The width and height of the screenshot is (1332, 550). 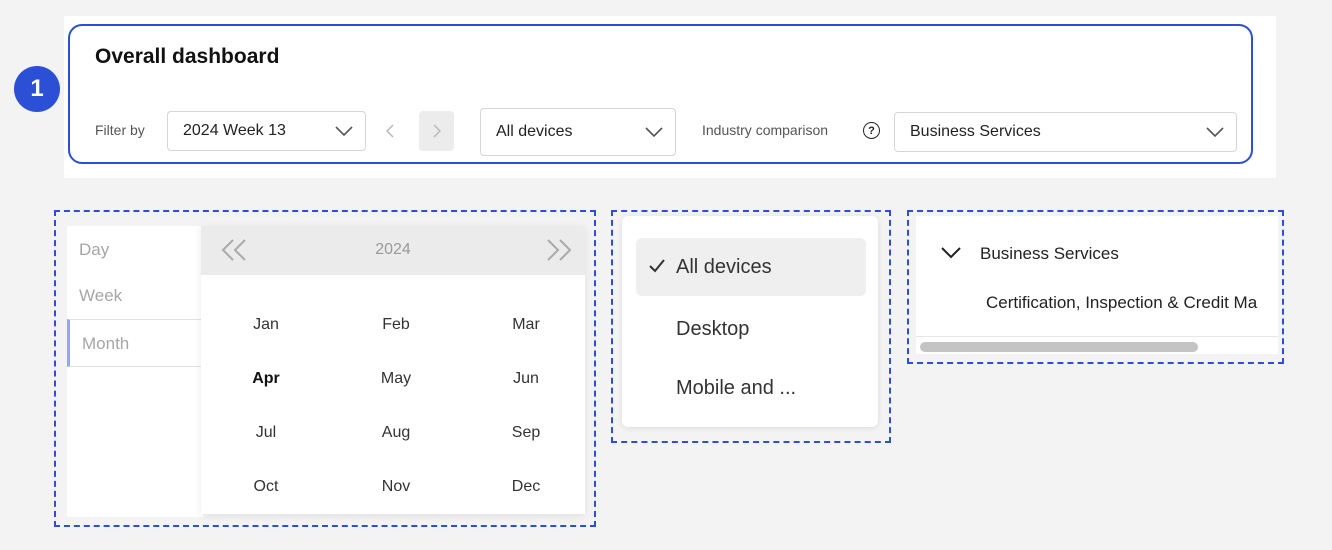 I want to click on chevron-right-icon, so click(x=436, y=131).